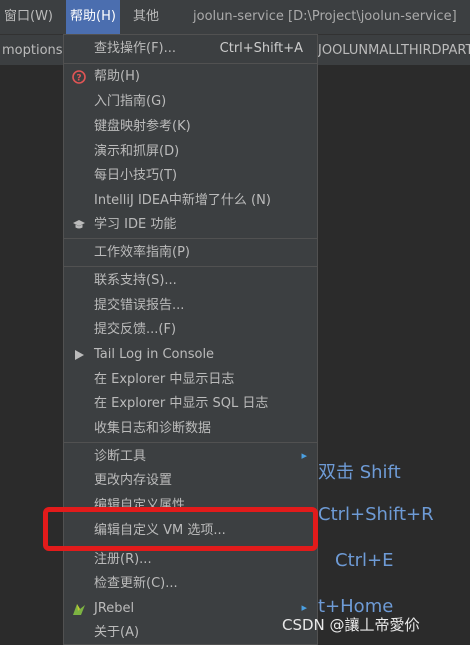 This screenshot has width=470, height=645. What do you see at coordinates (79, 609) in the screenshot?
I see `jrebel-icon` at bounding box center [79, 609].